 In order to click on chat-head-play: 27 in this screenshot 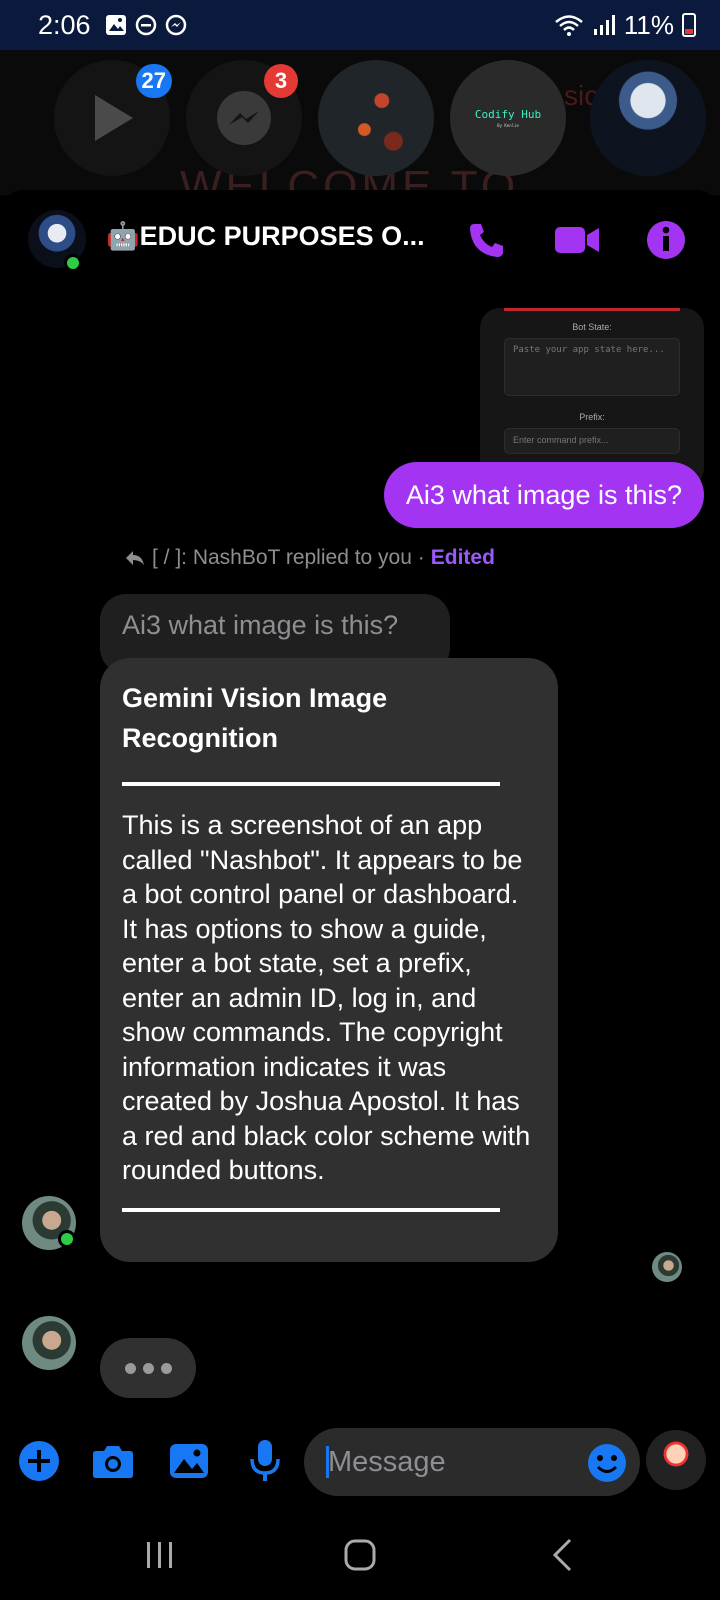, I will do `click(113, 118)`.